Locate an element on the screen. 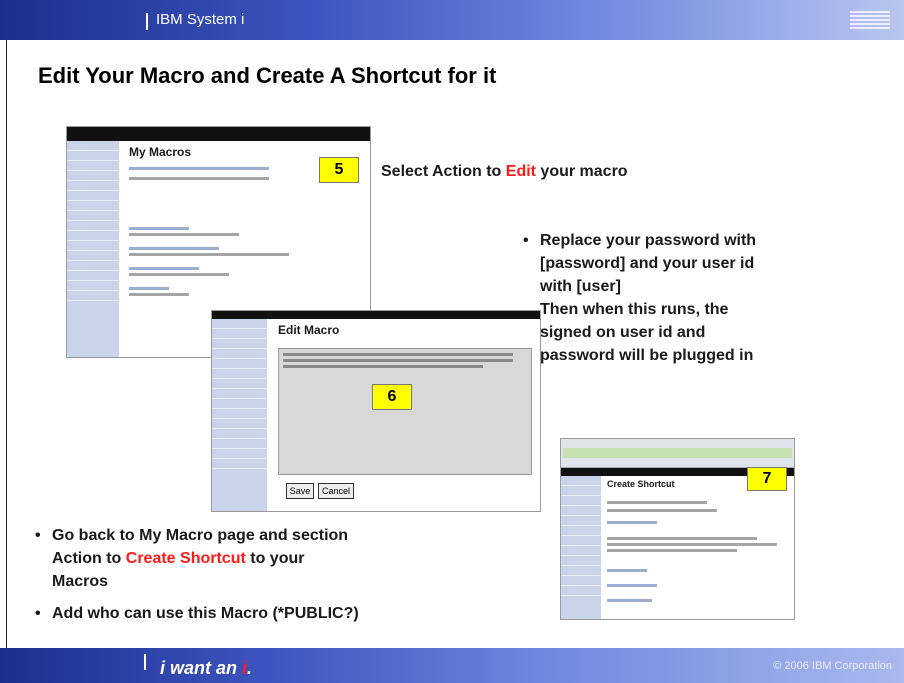 This screenshot has height=683, width=904. form-button is located at coordinates (632, 522).